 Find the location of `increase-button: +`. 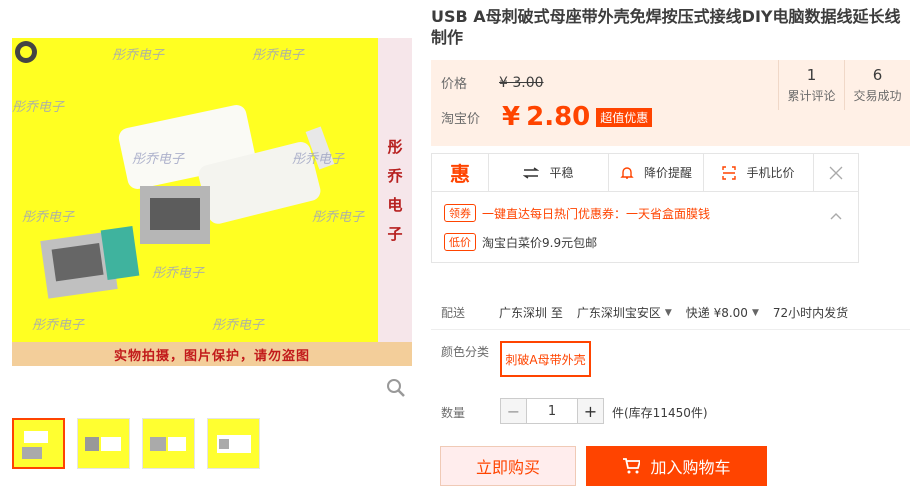

increase-button: + is located at coordinates (590, 411).